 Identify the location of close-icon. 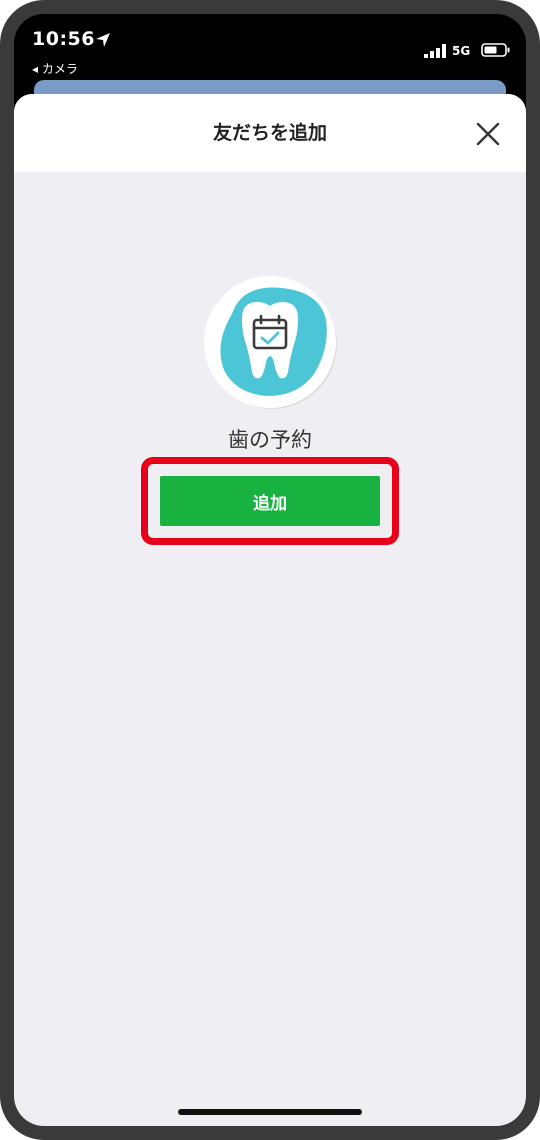
(488, 134).